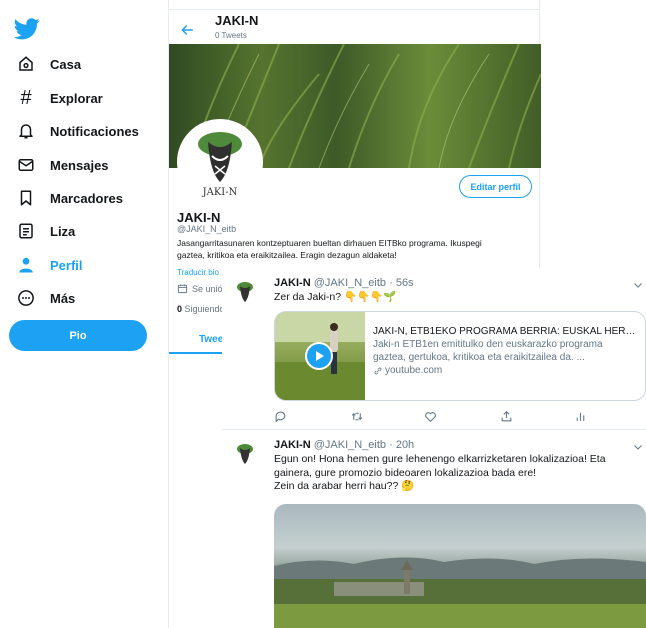 The width and height of the screenshot is (646, 628). What do you see at coordinates (207, 229) in the screenshot?
I see `profile-handle: @JAKI_N_eitb` at bounding box center [207, 229].